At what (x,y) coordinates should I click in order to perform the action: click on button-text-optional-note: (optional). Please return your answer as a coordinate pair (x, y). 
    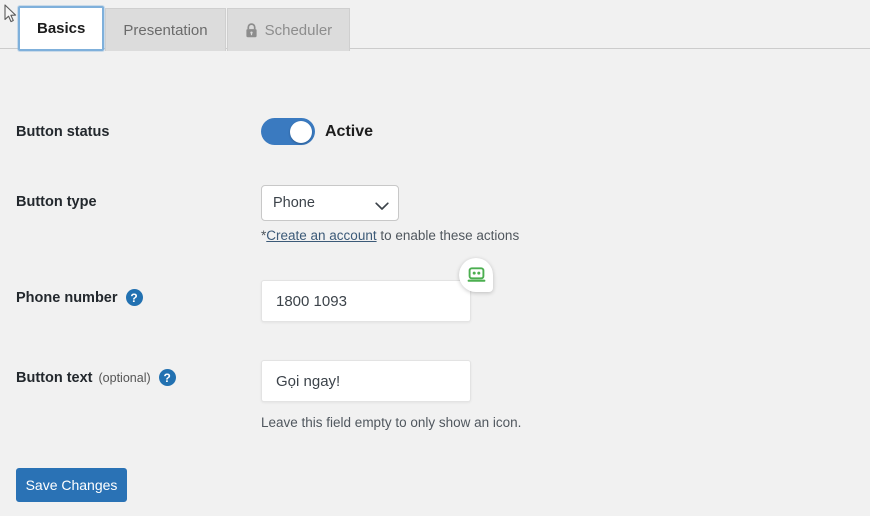
    Looking at the image, I should click on (124, 377).